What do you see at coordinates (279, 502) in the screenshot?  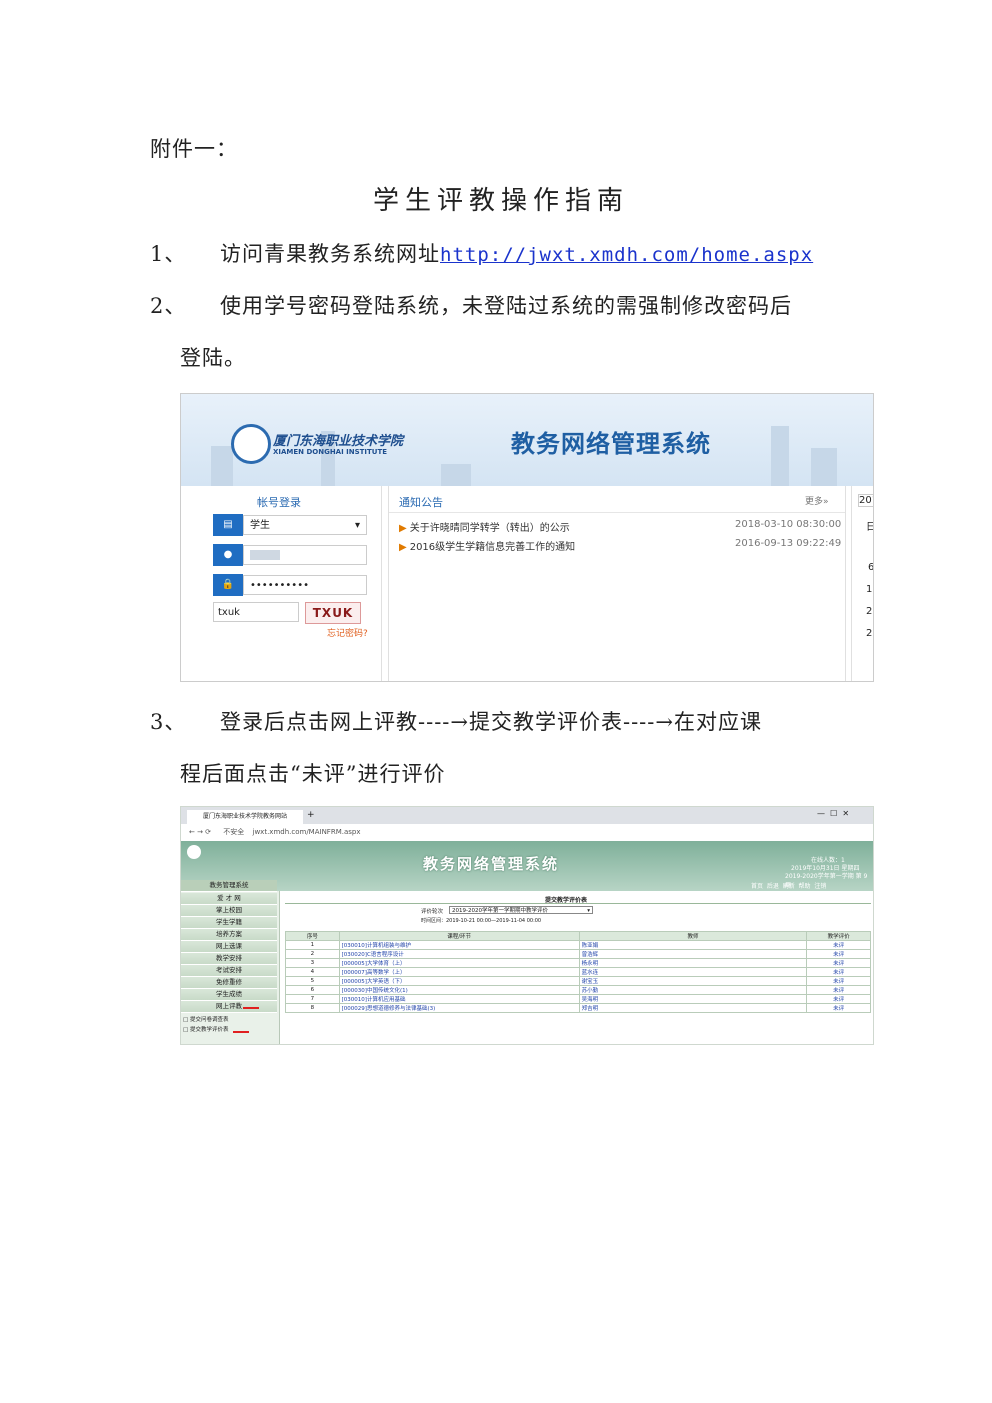 I see `login-panel-title: 帐号登录` at bounding box center [279, 502].